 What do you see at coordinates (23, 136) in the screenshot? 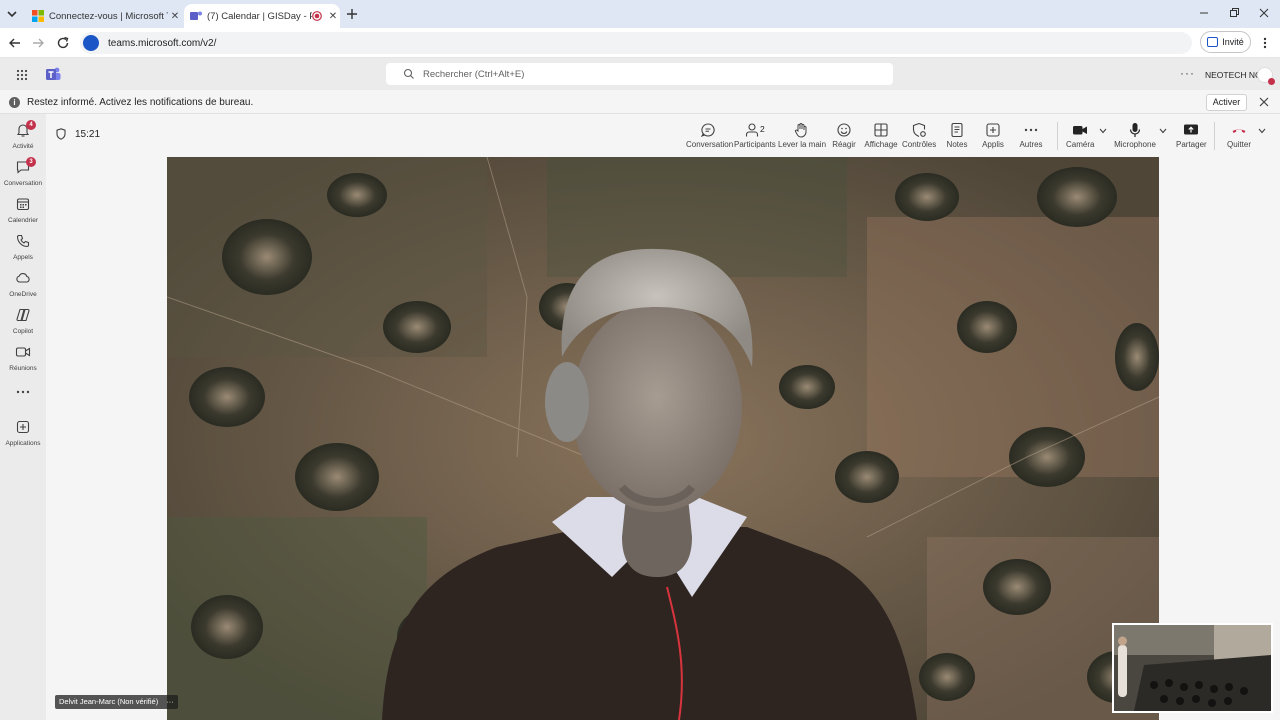
I see `rail-item-activity: 4 Activité` at bounding box center [23, 136].